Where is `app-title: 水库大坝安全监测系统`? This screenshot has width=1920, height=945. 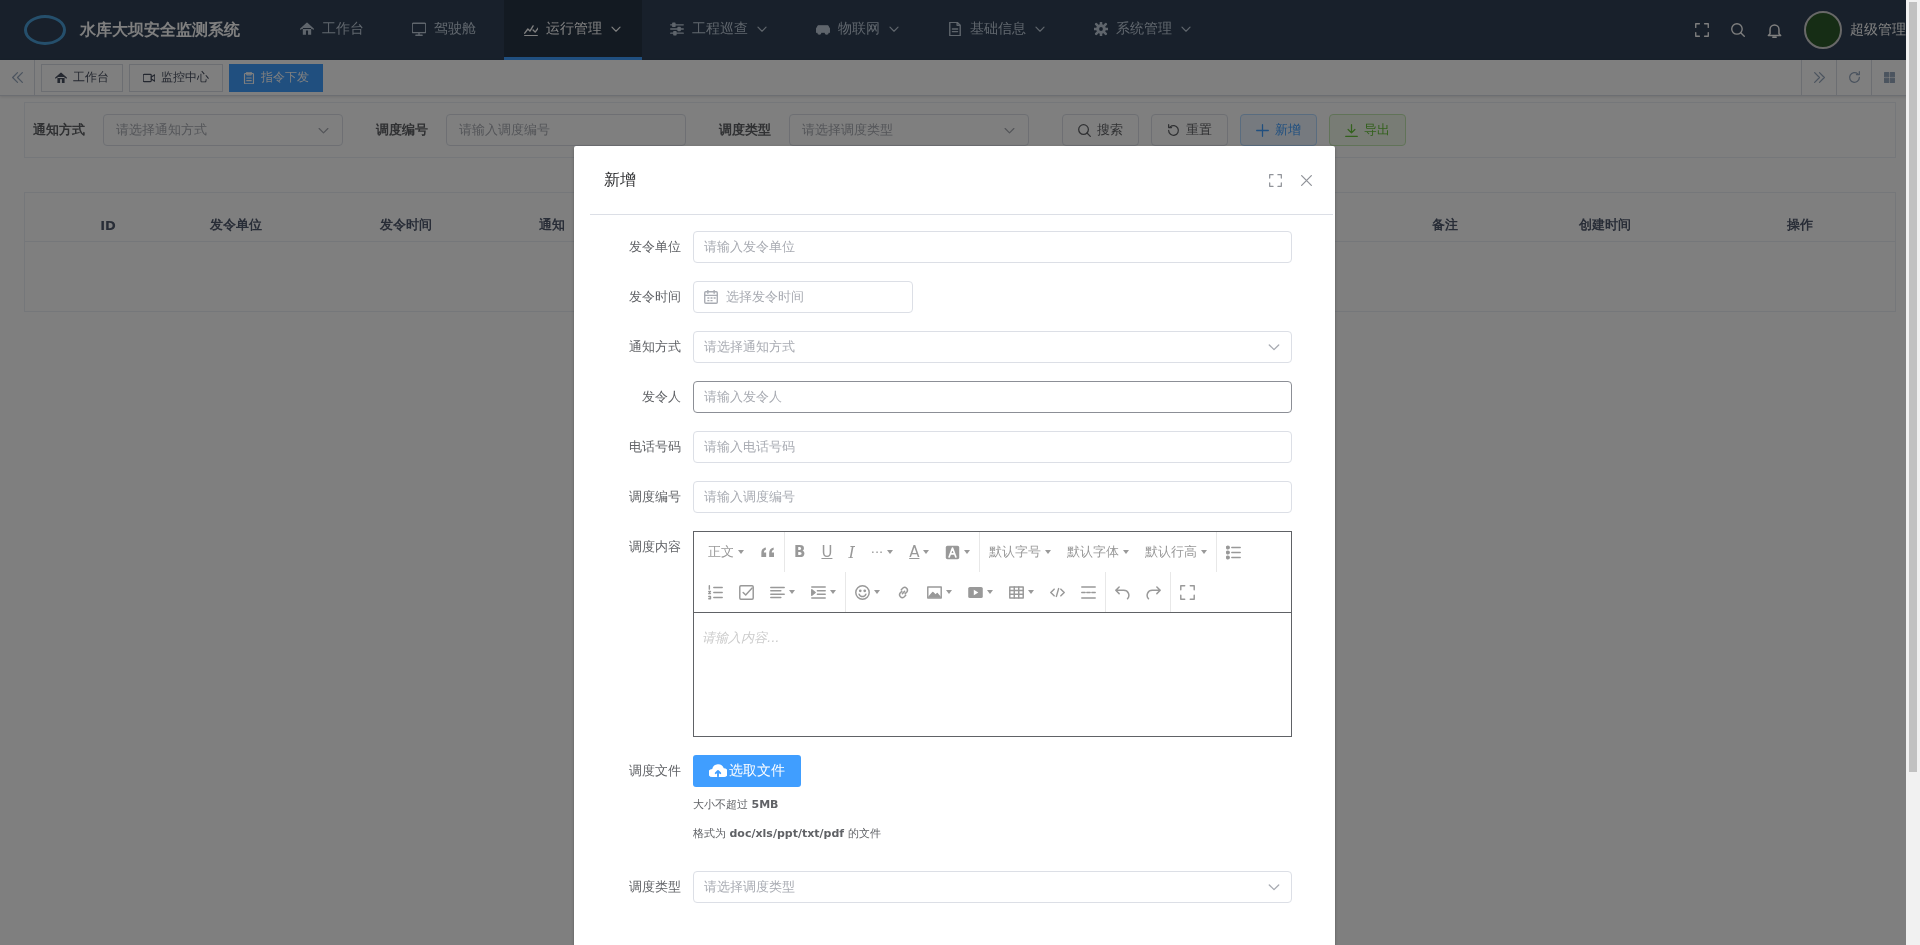
app-title: 水库大坝安全监测系统 is located at coordinates (160, 30).